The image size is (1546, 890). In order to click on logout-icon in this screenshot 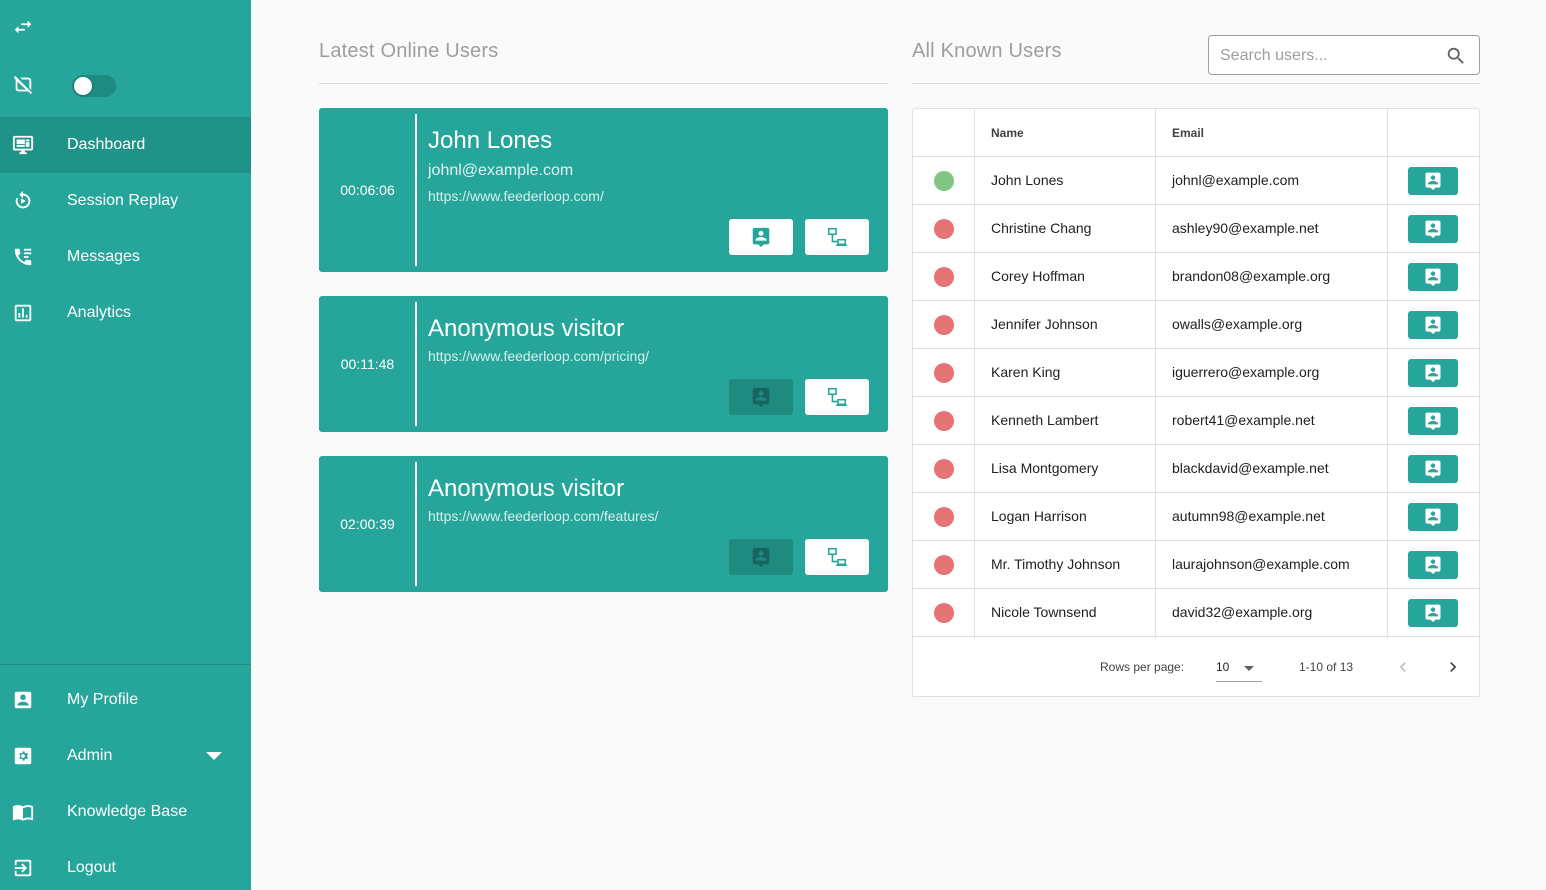, I will do `click(23, 868)`.